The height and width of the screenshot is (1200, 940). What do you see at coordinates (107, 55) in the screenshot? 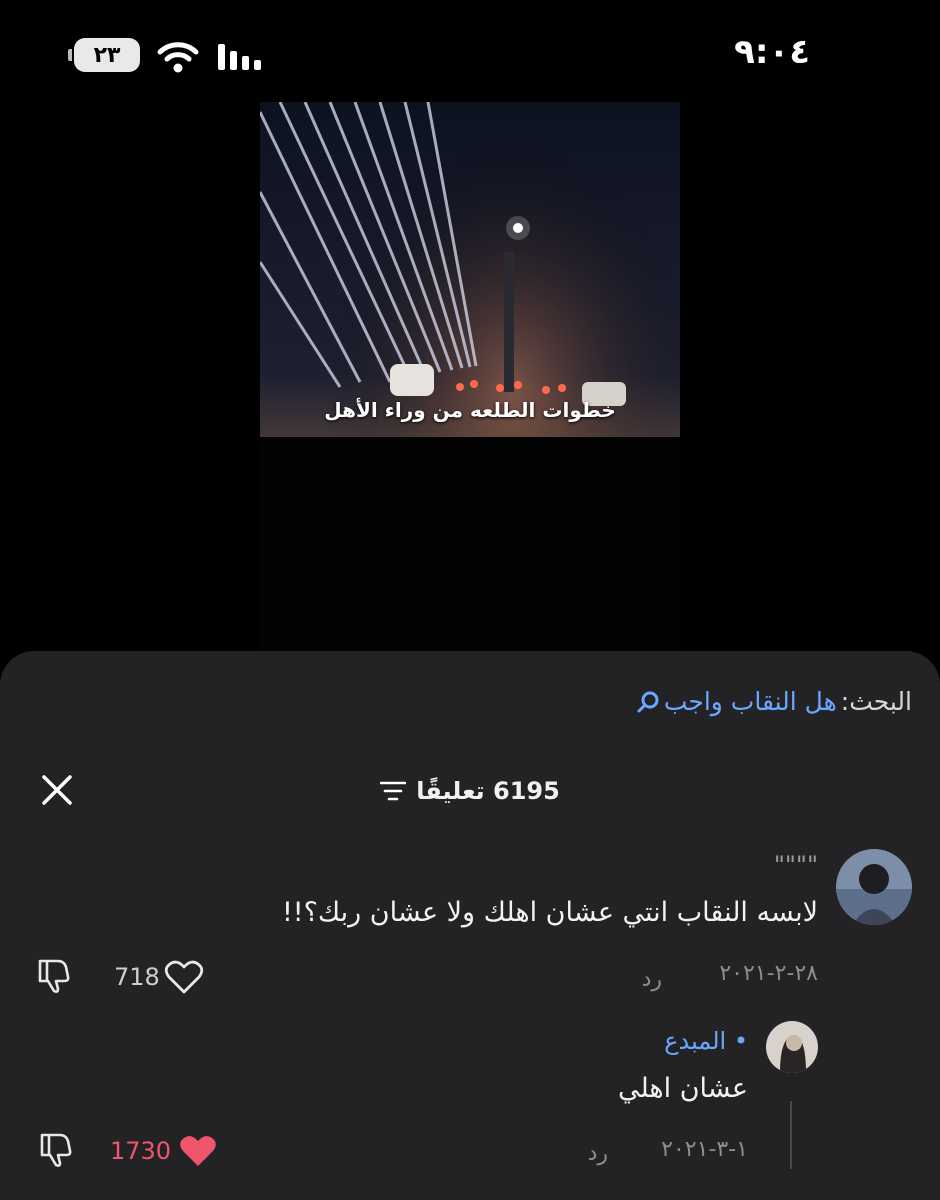
I see `battery-level: ٢٣` at bounding box center [107, 55].